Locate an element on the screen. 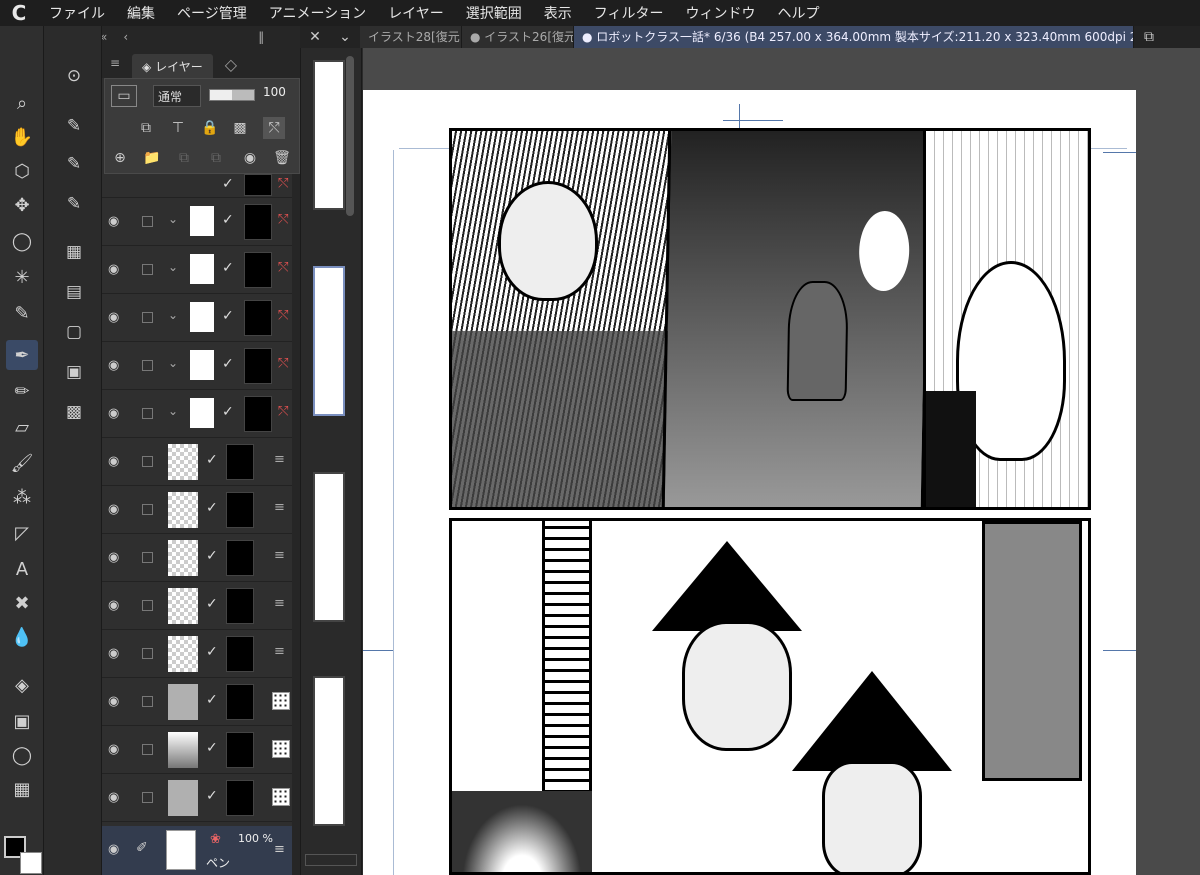 Image resolution: width=1200 pixels, height=875 pixels. tab-document: ● イラスト26[復元 is located at coordinates (518, 37).